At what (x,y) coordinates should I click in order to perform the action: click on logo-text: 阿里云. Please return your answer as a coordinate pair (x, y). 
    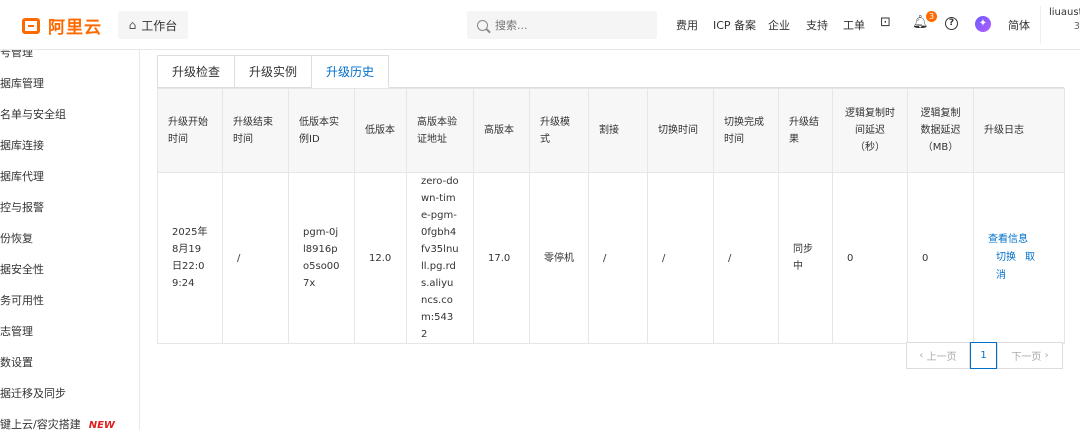
    Looking at the image, I should click on (75, 28).